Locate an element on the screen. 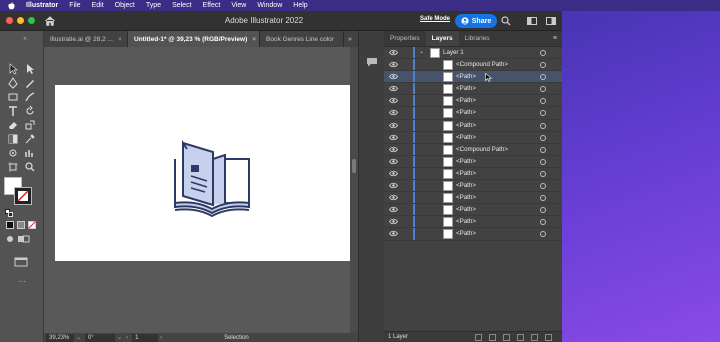 The width and height of the screenshot is (720, 342). tab-layers: Layers is located at coordinates (442, 38).